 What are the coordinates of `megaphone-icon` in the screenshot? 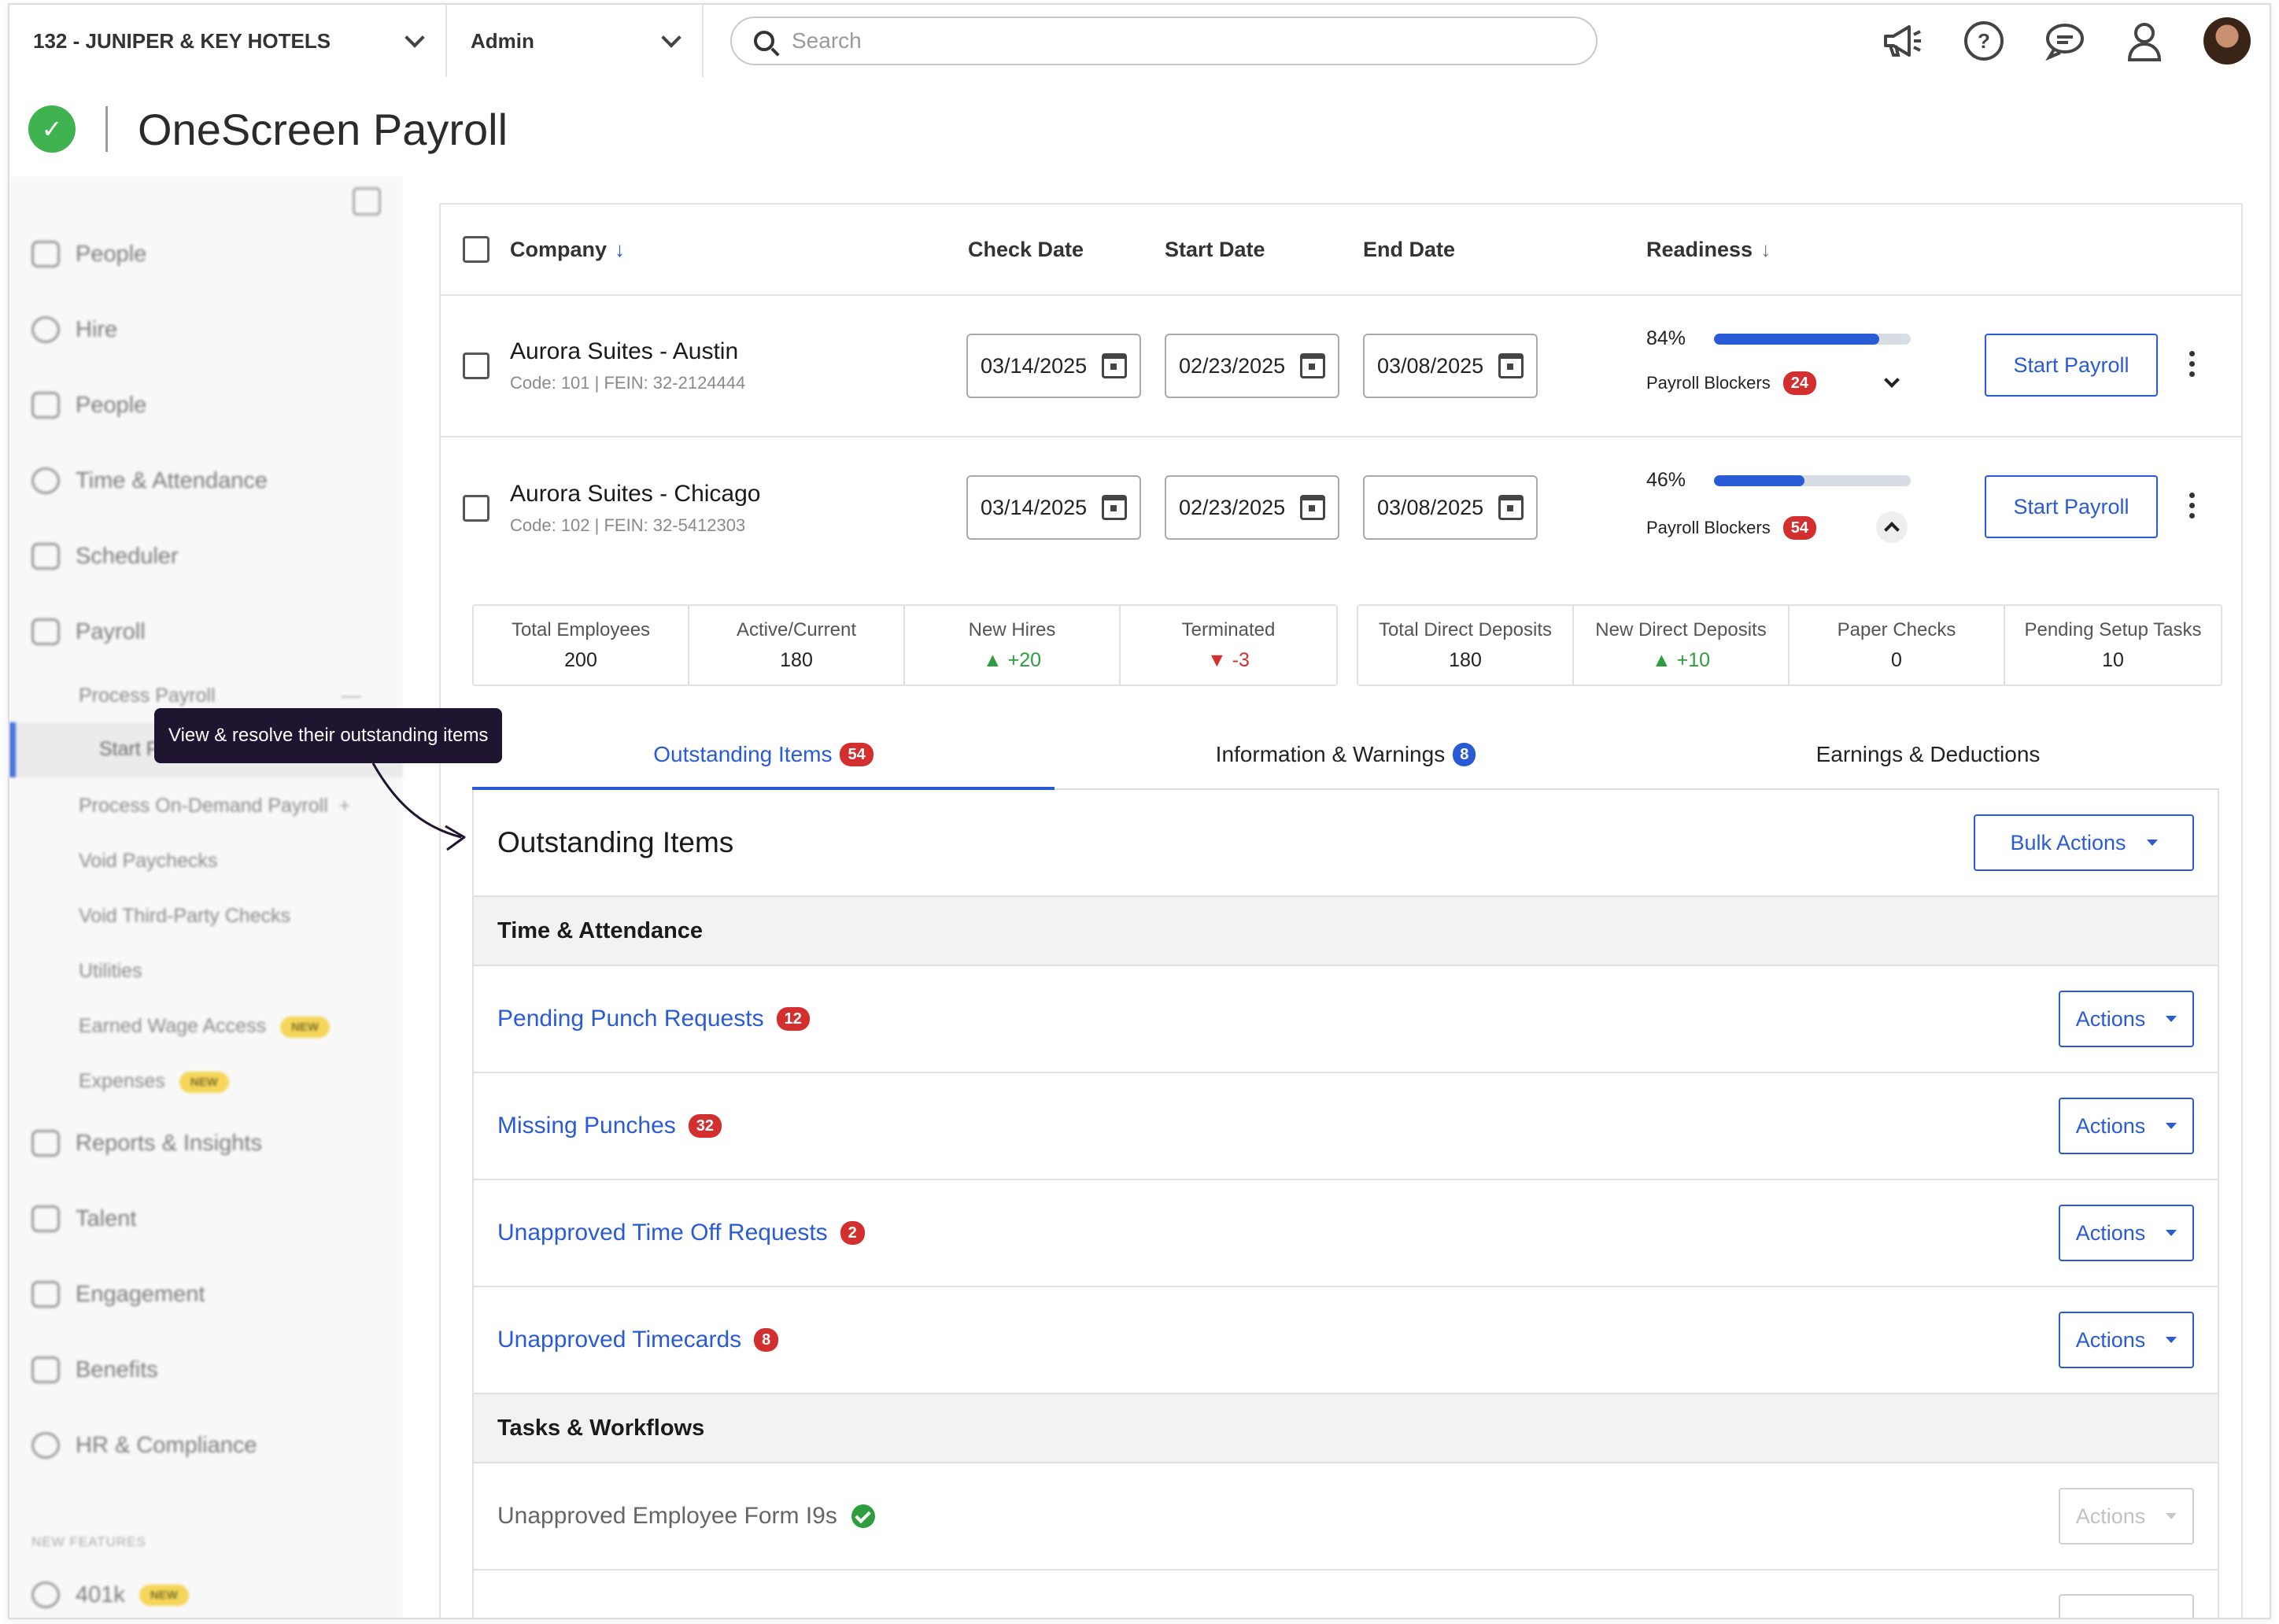 It's located at (1902, 41).